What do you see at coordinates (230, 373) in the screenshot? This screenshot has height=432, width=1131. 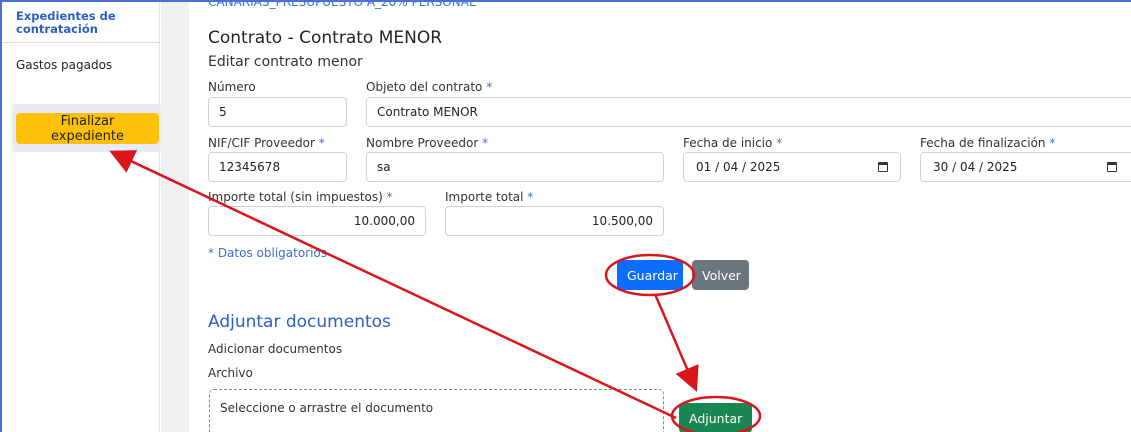 I see `file-label: Archivo` at bounding box center [230, 373].